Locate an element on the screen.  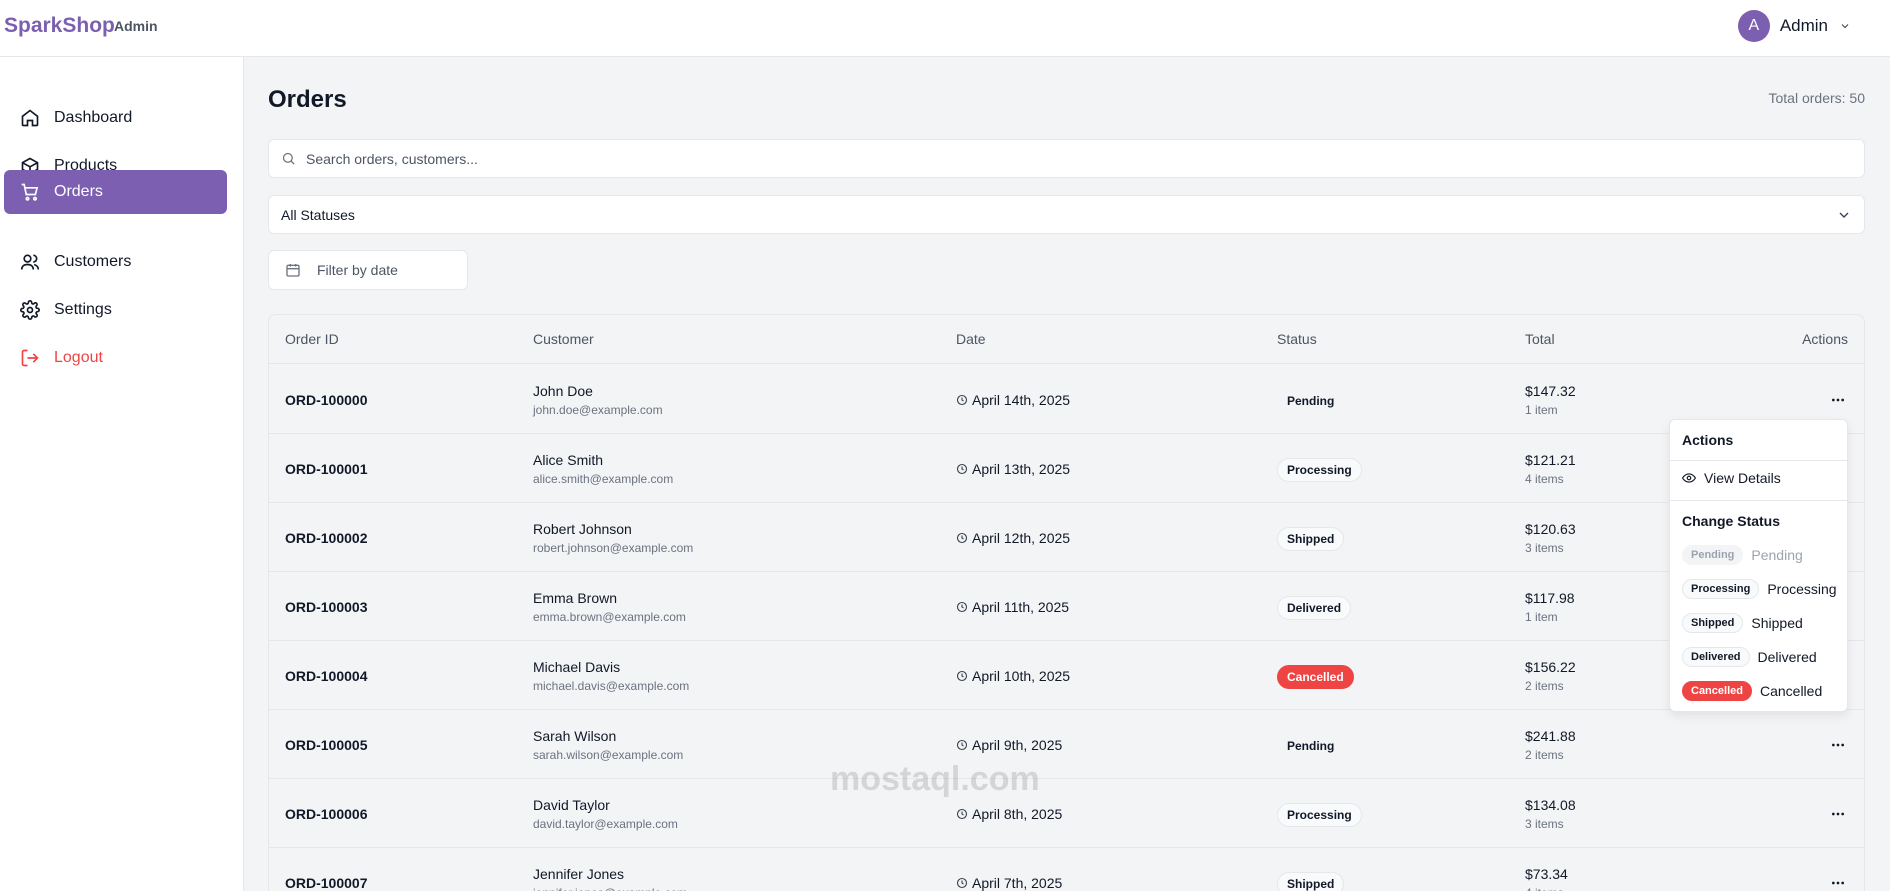
total-cell: $241.88 2 items is located at coordinates (1550, 745).